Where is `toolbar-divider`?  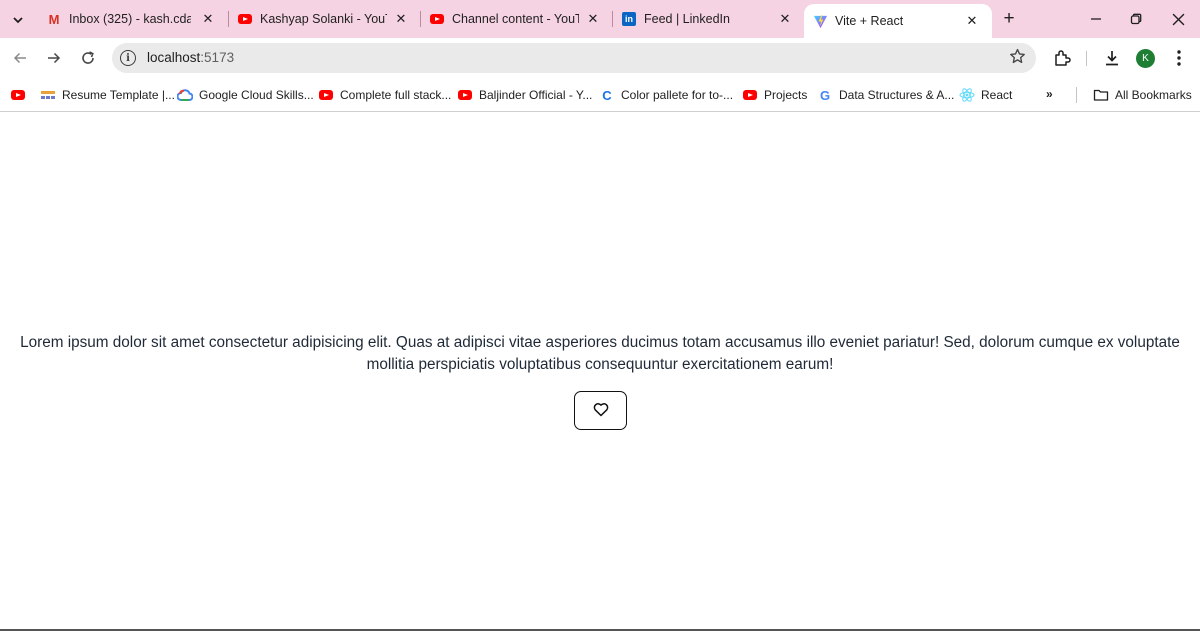 toolbar-divider is located at coordinates (1086, 58).